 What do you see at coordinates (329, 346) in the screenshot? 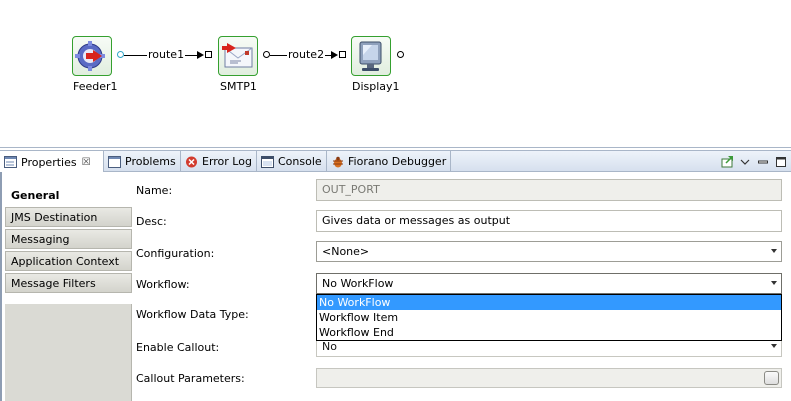
I see `enable-callout-value: No` at bounding box center [329, 346].